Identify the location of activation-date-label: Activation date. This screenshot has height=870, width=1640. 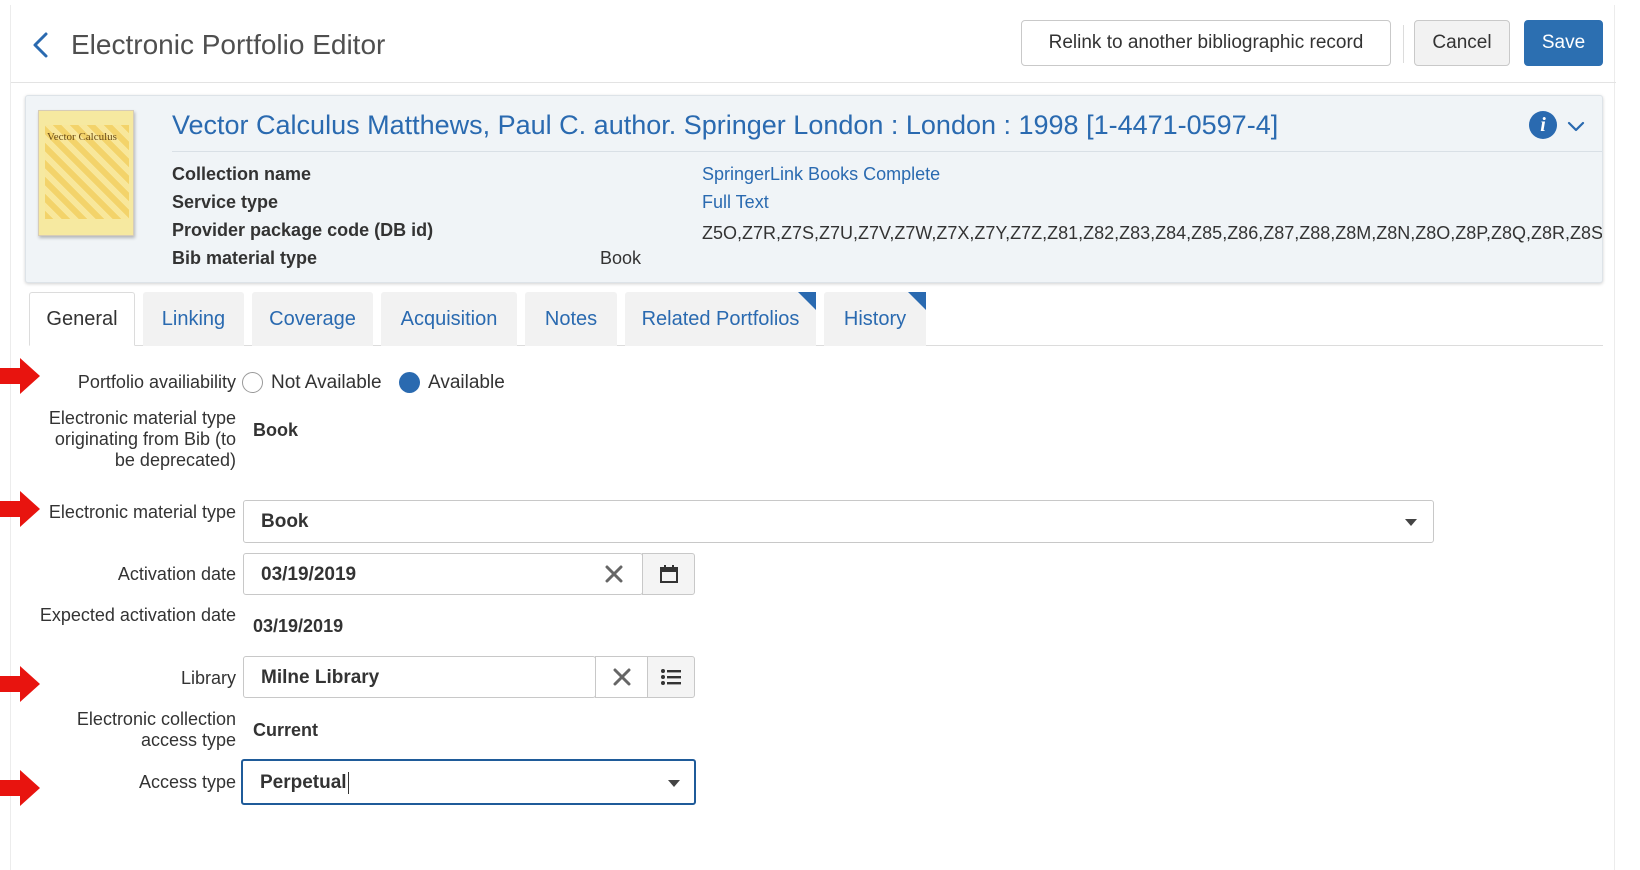
(176, 574).